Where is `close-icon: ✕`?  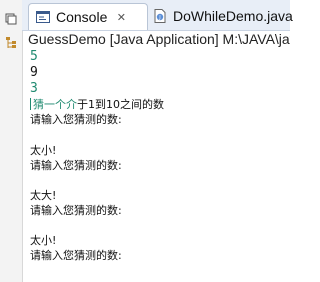 close-icon: ✕ is located at coordinates (121, 17).